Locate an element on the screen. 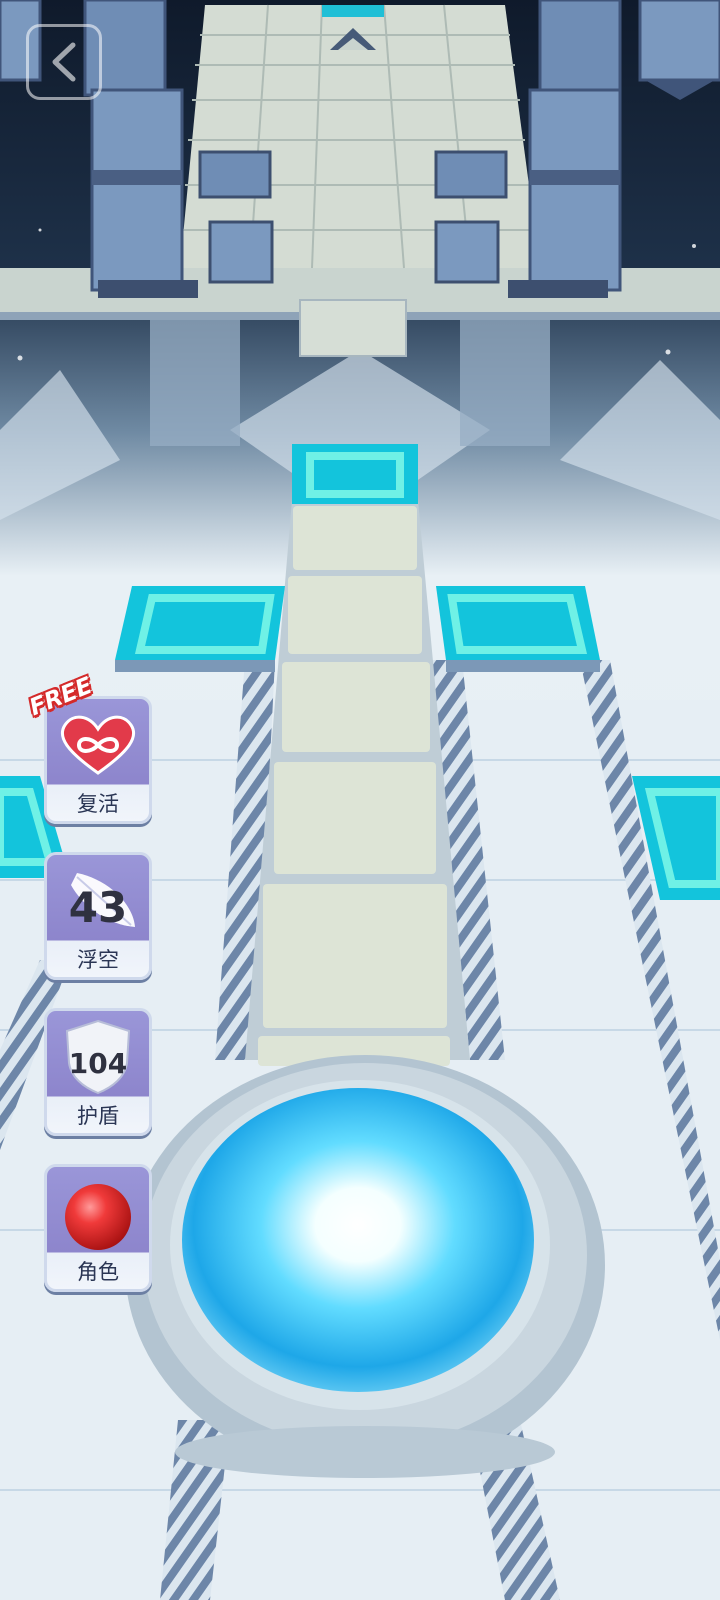 This screenshot has width=720, height=1600. back-arrow-icon is located at coordinates (64, 62).